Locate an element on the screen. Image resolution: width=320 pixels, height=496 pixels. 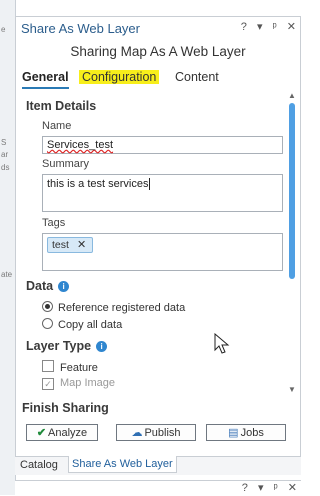
scrollbar-thumb is located at coordinates (292, 191).